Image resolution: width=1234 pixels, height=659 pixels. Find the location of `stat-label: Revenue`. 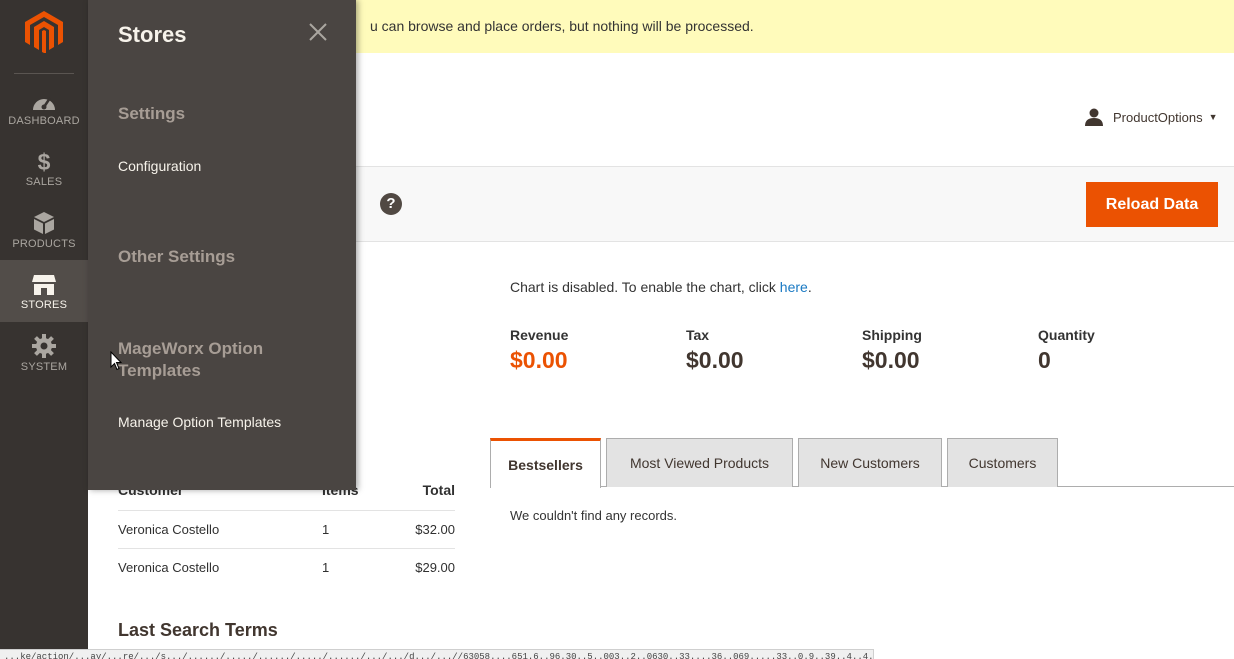

stat-label: Revenue is located at coordinates (539, 335).